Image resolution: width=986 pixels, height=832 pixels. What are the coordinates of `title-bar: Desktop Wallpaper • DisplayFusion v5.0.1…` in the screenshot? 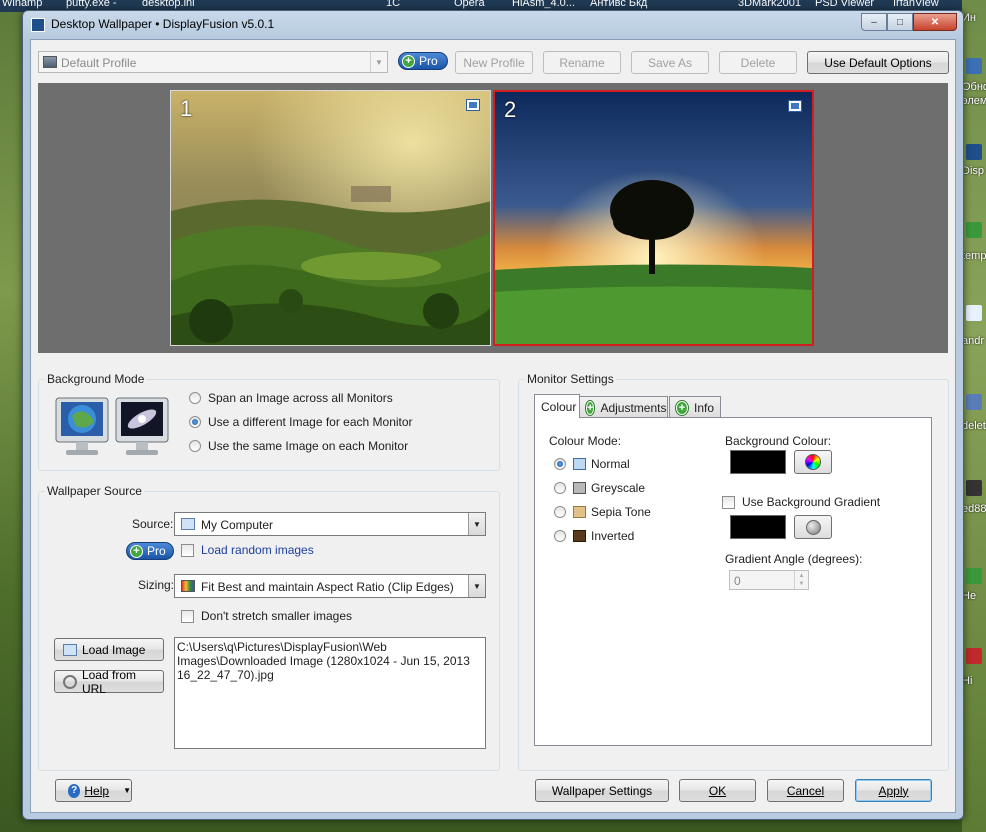 It's located at (493, 25).